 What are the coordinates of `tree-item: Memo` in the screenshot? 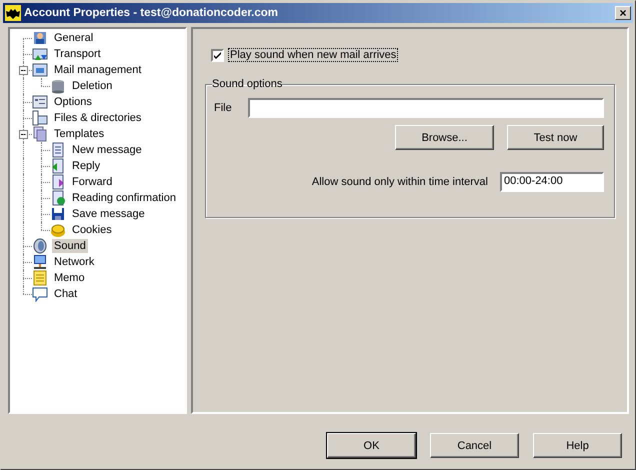 It's located at (69, 278).